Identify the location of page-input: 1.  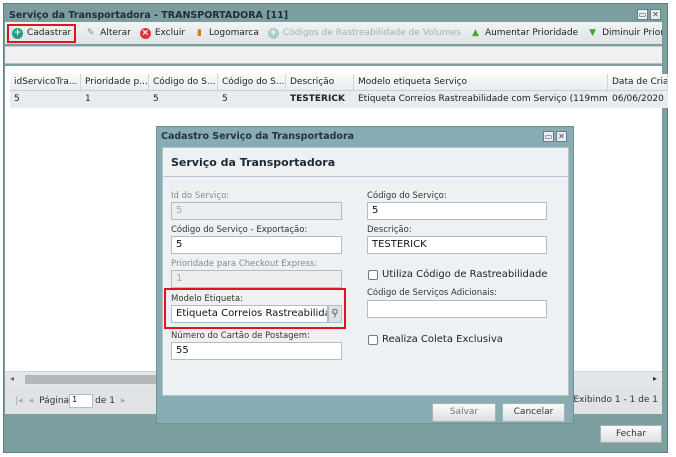
(81, 400).